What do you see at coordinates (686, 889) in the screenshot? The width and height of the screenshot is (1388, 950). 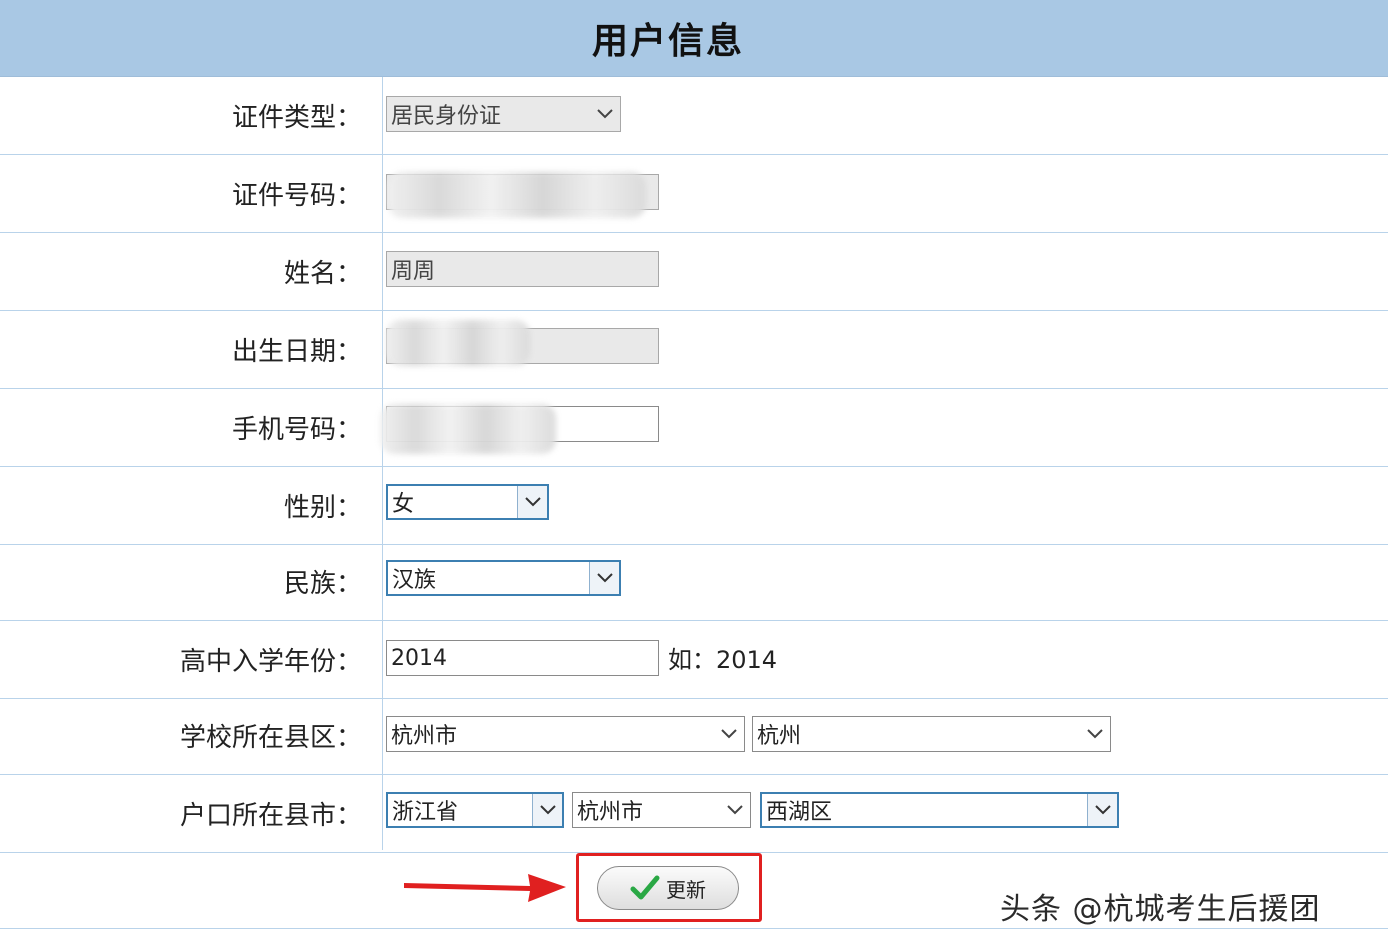 I see `update-button-label: 更新` at bounding box center [686, 889].